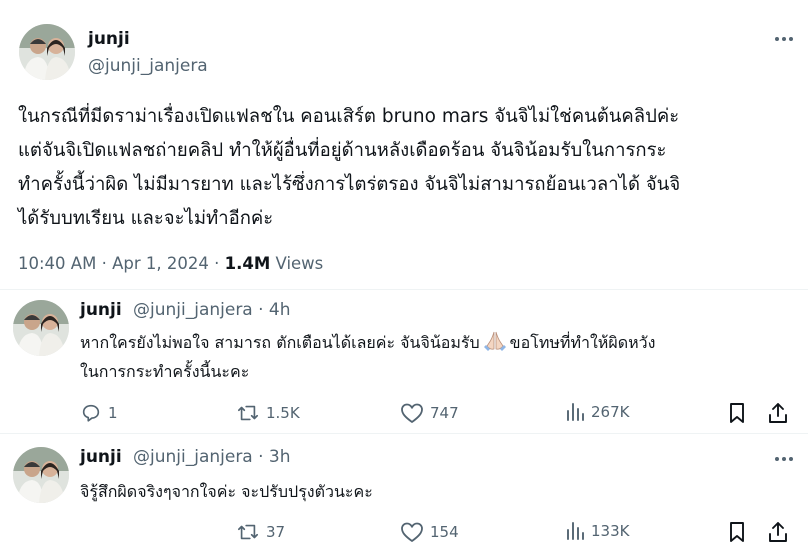  What do you see at coordinates (444, 532) in the screenshot?
I see `like-count: 154` at bounding box center [444, 532].